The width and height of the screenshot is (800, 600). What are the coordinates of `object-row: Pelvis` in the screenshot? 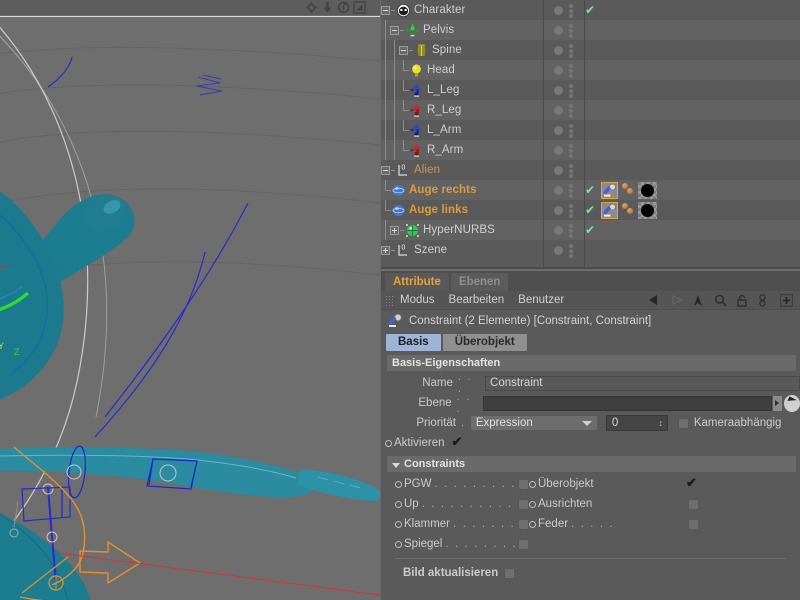 It's located at (590, 30).